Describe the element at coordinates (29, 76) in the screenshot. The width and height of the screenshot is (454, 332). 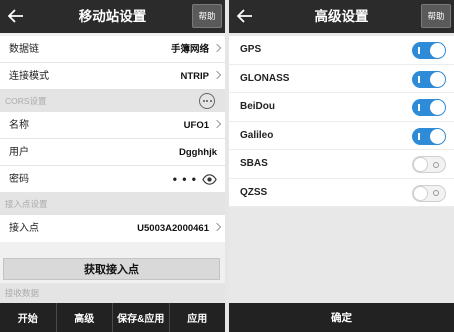
I see `connection-mode-label: 连接模式` at that location.